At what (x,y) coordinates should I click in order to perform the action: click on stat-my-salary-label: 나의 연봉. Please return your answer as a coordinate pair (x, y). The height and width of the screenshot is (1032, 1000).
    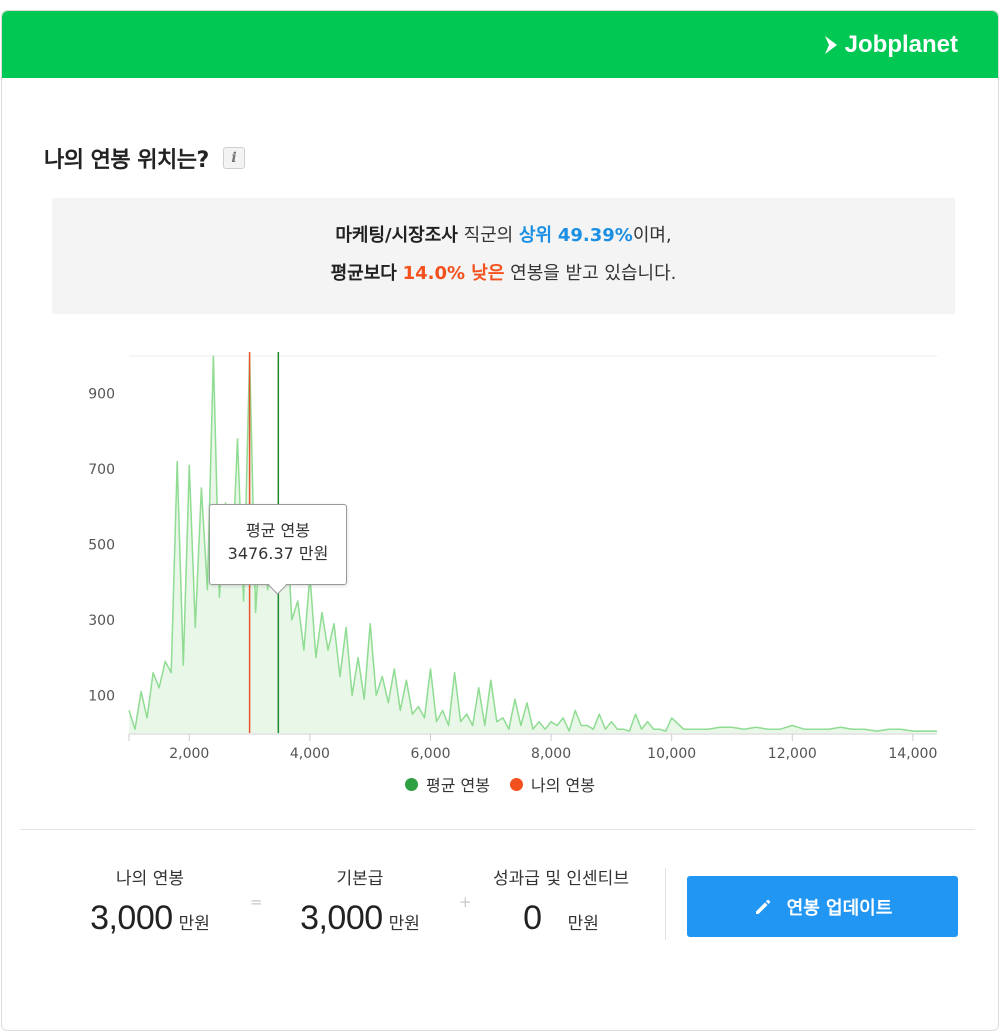
    Looking at the image, I should click on (150, 879).